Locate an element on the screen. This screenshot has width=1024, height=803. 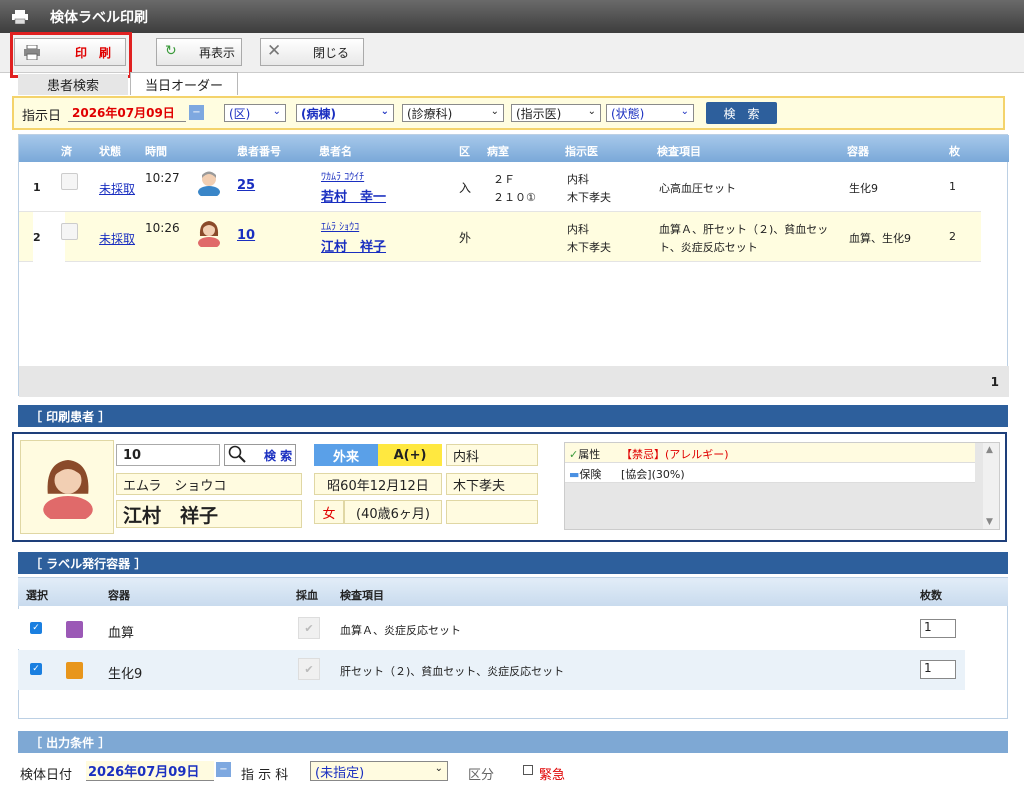
close-label: 閉じる is located at coordinates (330, 52).